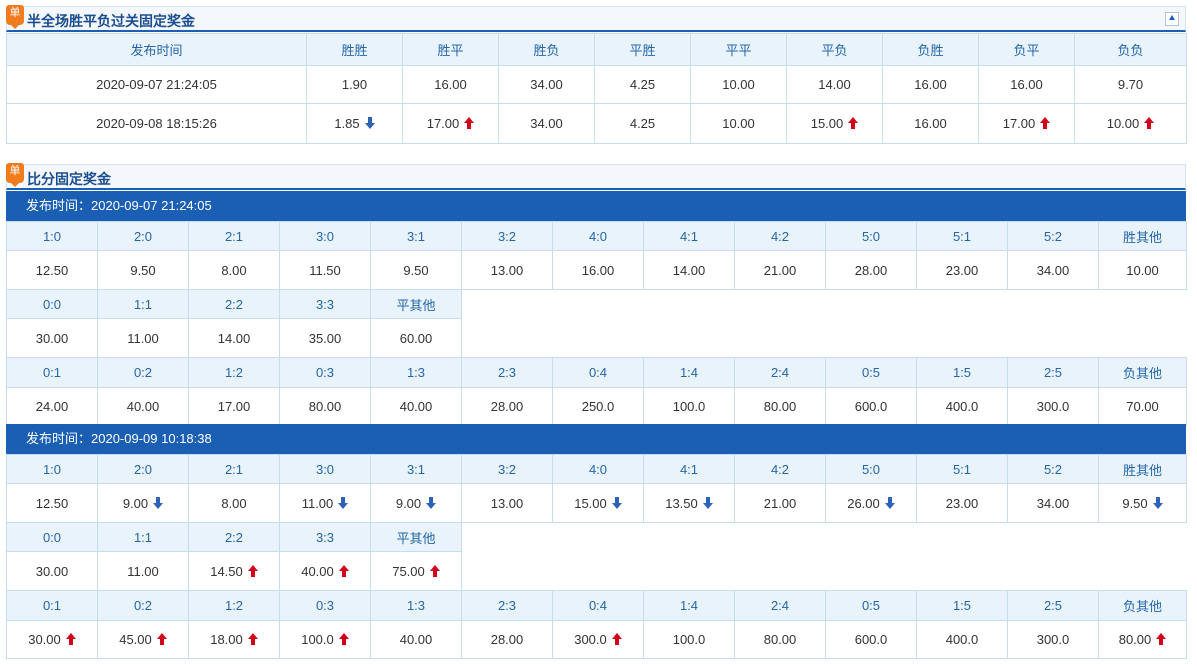 This screenshot has width=1197, height=666. I want to click on odds-cell: 15.00, so click(598, 503).